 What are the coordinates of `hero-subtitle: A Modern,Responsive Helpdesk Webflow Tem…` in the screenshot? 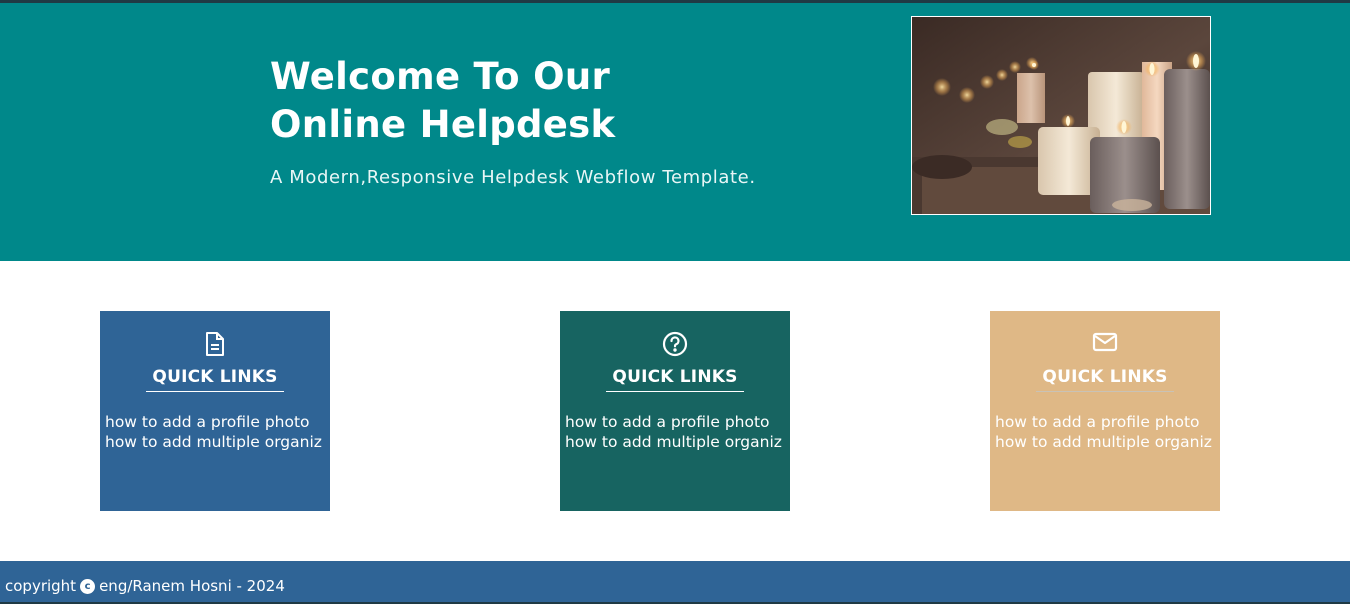 It's located at (513, 177).